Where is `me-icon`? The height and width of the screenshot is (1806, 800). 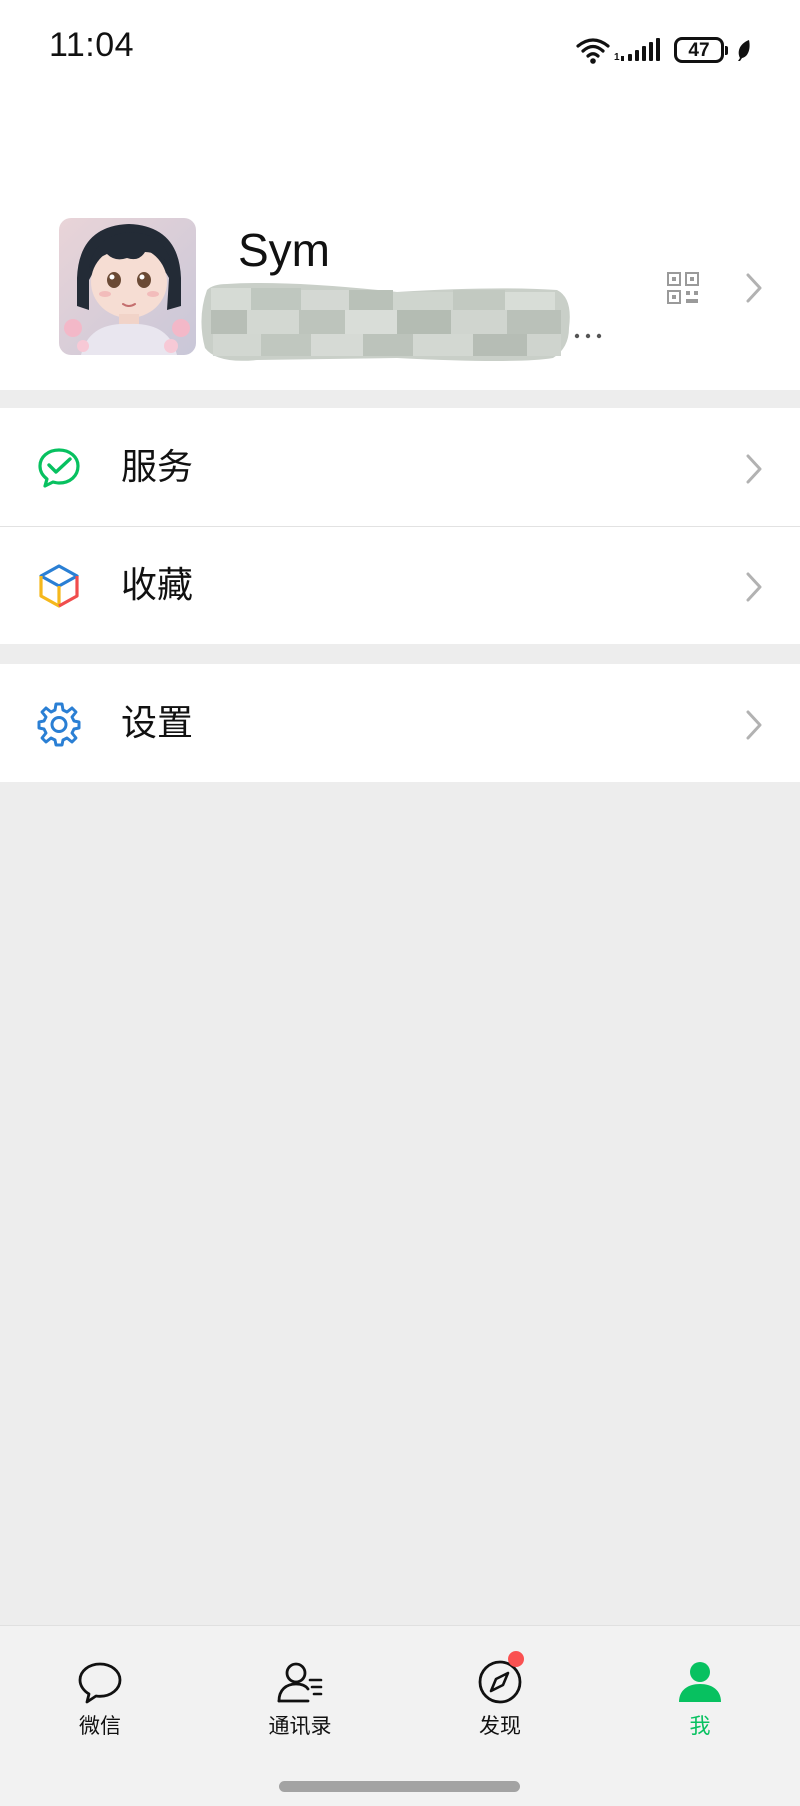
me-icon is located at coordinates (700, 1682).